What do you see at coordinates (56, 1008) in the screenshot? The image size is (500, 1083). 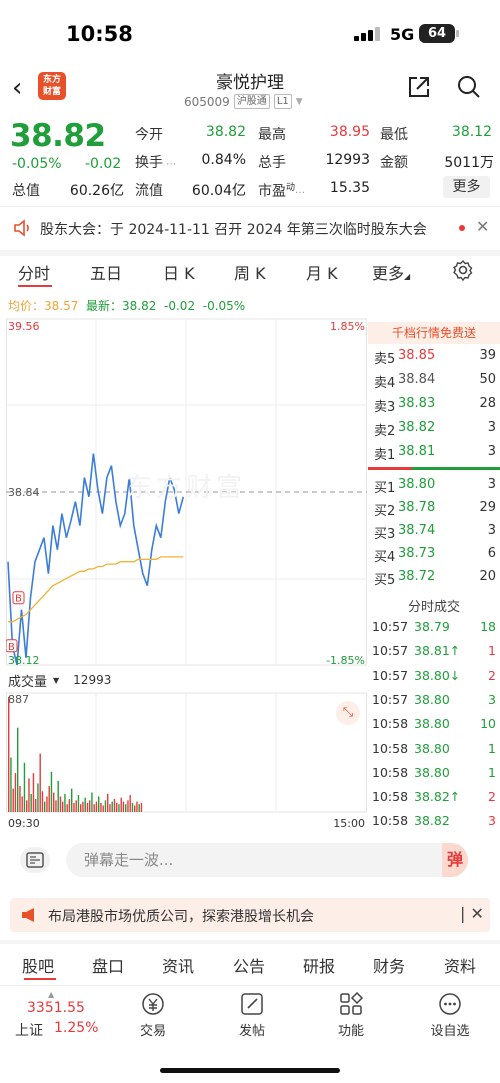 I see `index-value: 3351.55` at bounding box center [56, 1008].